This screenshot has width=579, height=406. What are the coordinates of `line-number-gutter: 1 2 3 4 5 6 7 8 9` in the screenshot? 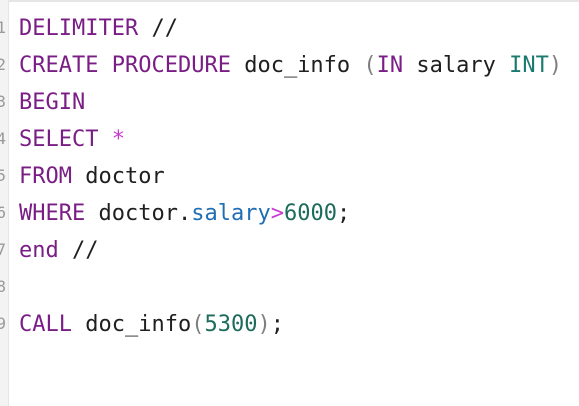 It's located at (4, 203).